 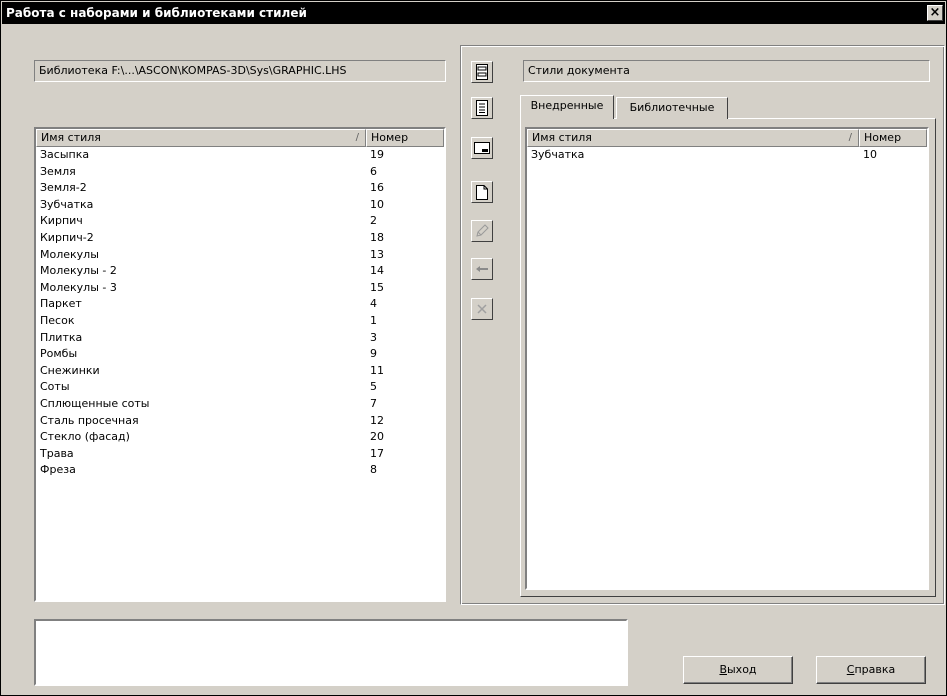 I want to click on list-item: Кирпич-2 18, so click(x=240, y=238).